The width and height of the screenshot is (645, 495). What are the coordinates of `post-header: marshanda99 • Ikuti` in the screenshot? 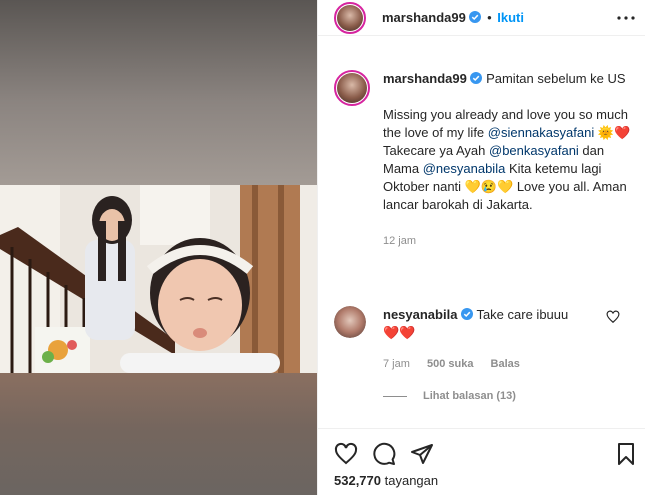 It's located at (481, 18).